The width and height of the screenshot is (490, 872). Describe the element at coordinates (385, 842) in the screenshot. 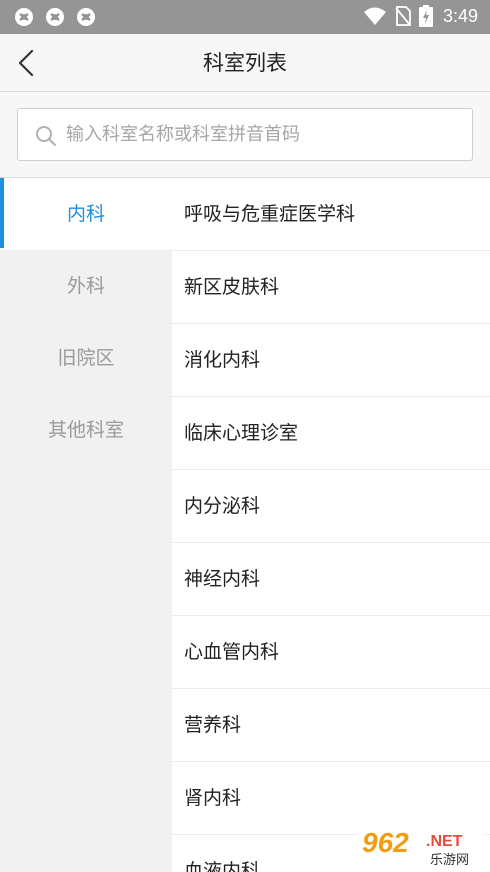

I see `watermark-number: 962` at that location.